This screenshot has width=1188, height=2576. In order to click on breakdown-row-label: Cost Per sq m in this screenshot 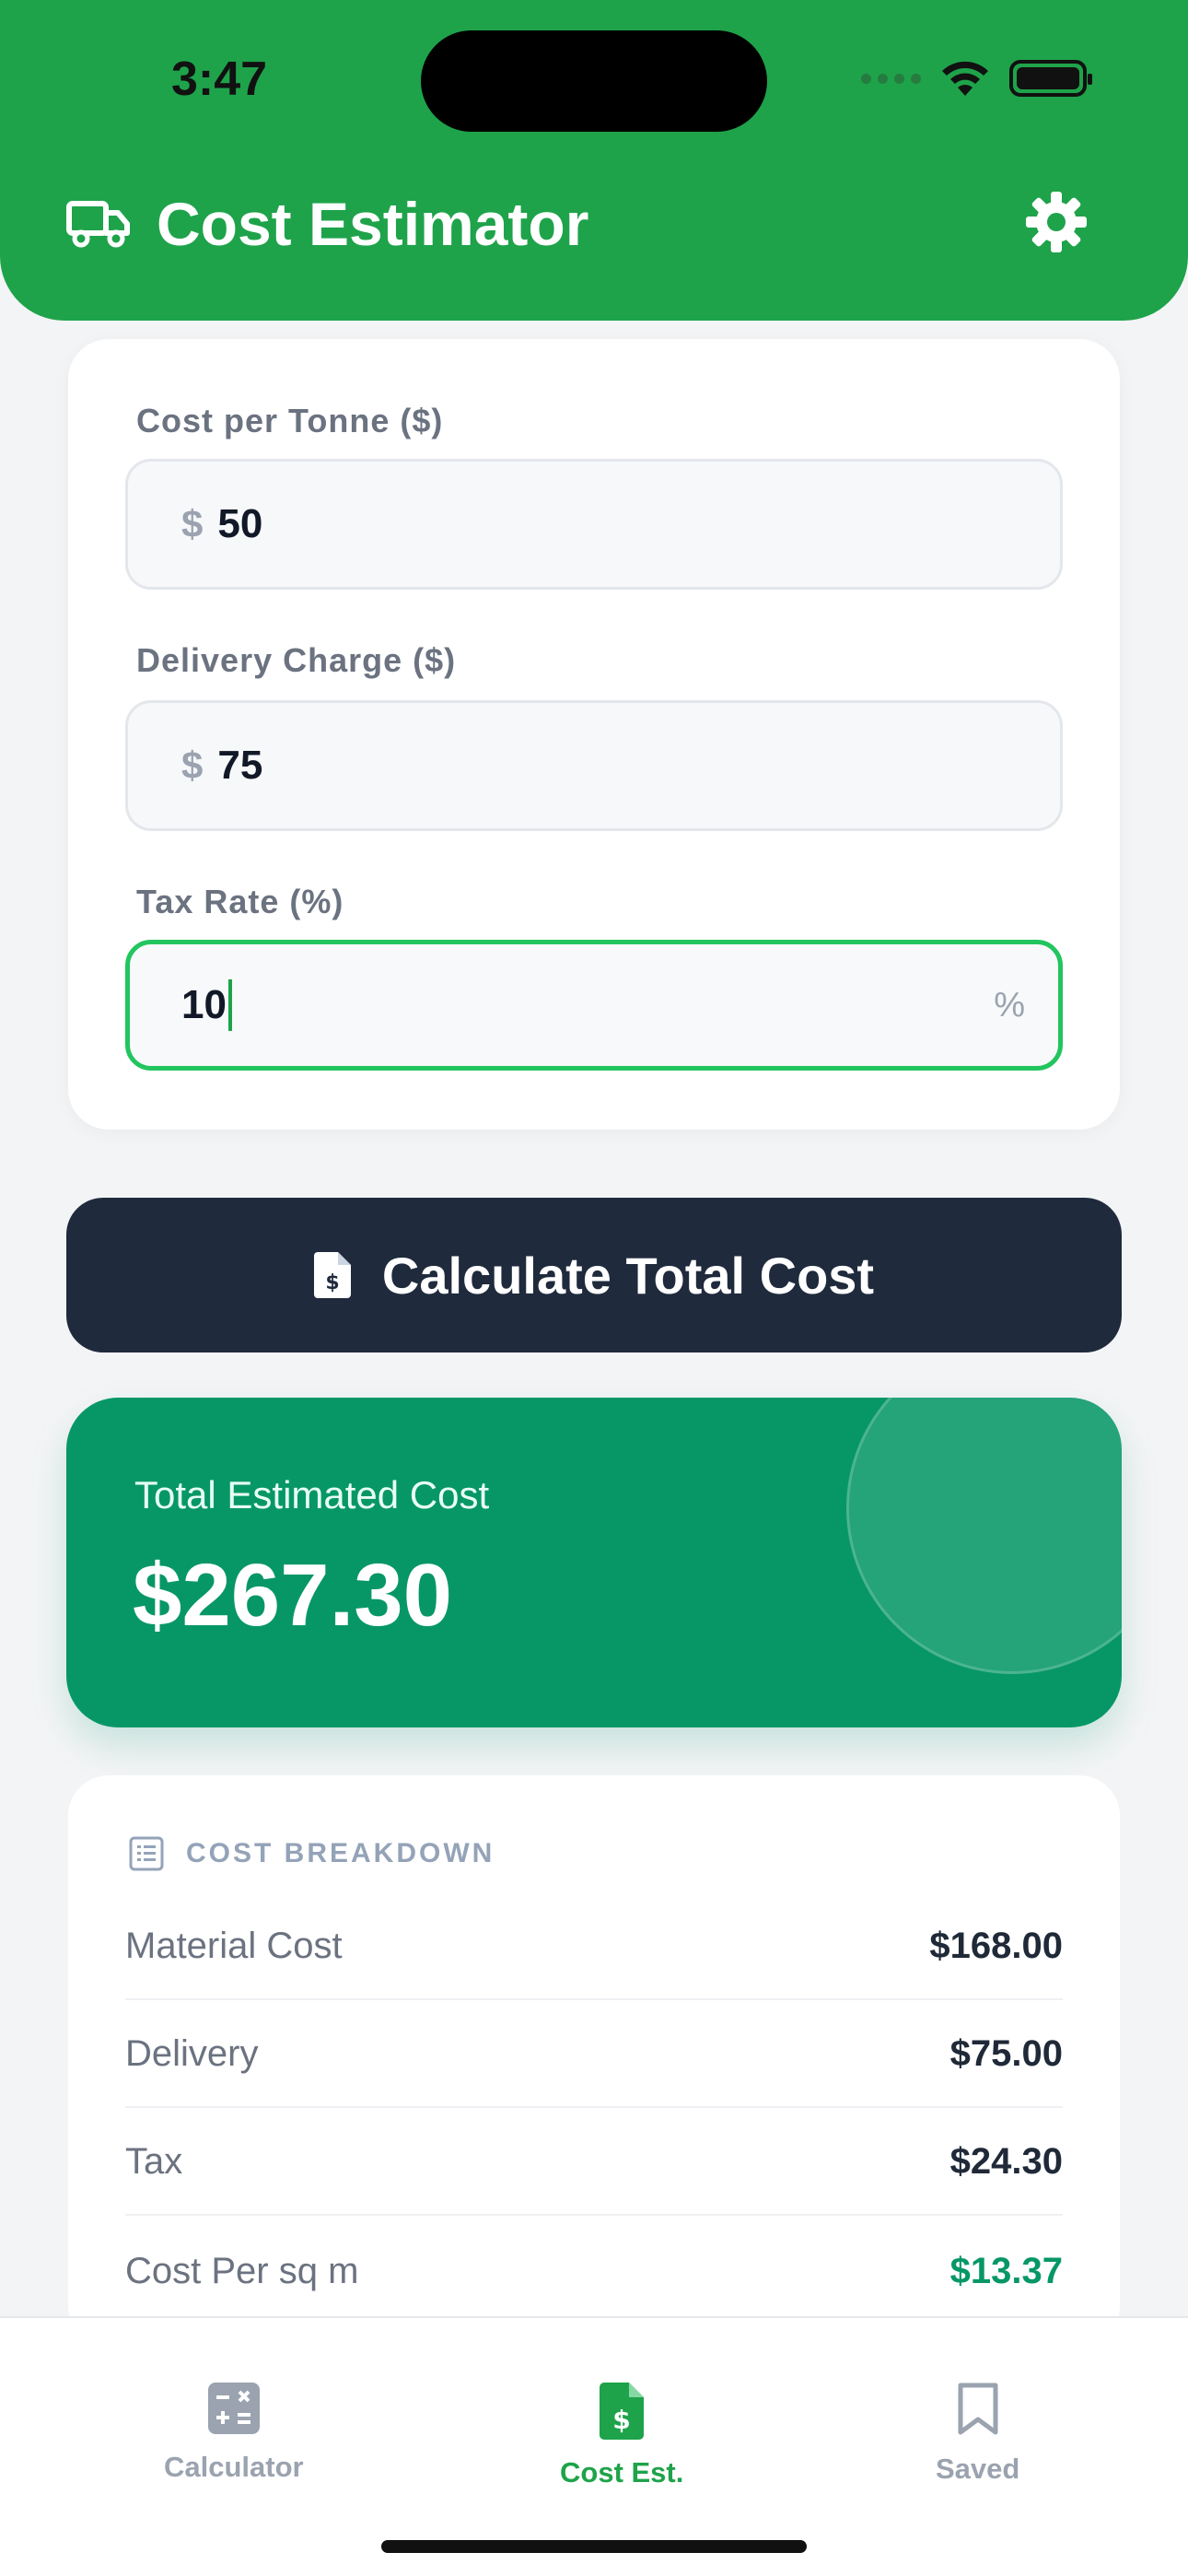, I will do `click(242, 2270)`.